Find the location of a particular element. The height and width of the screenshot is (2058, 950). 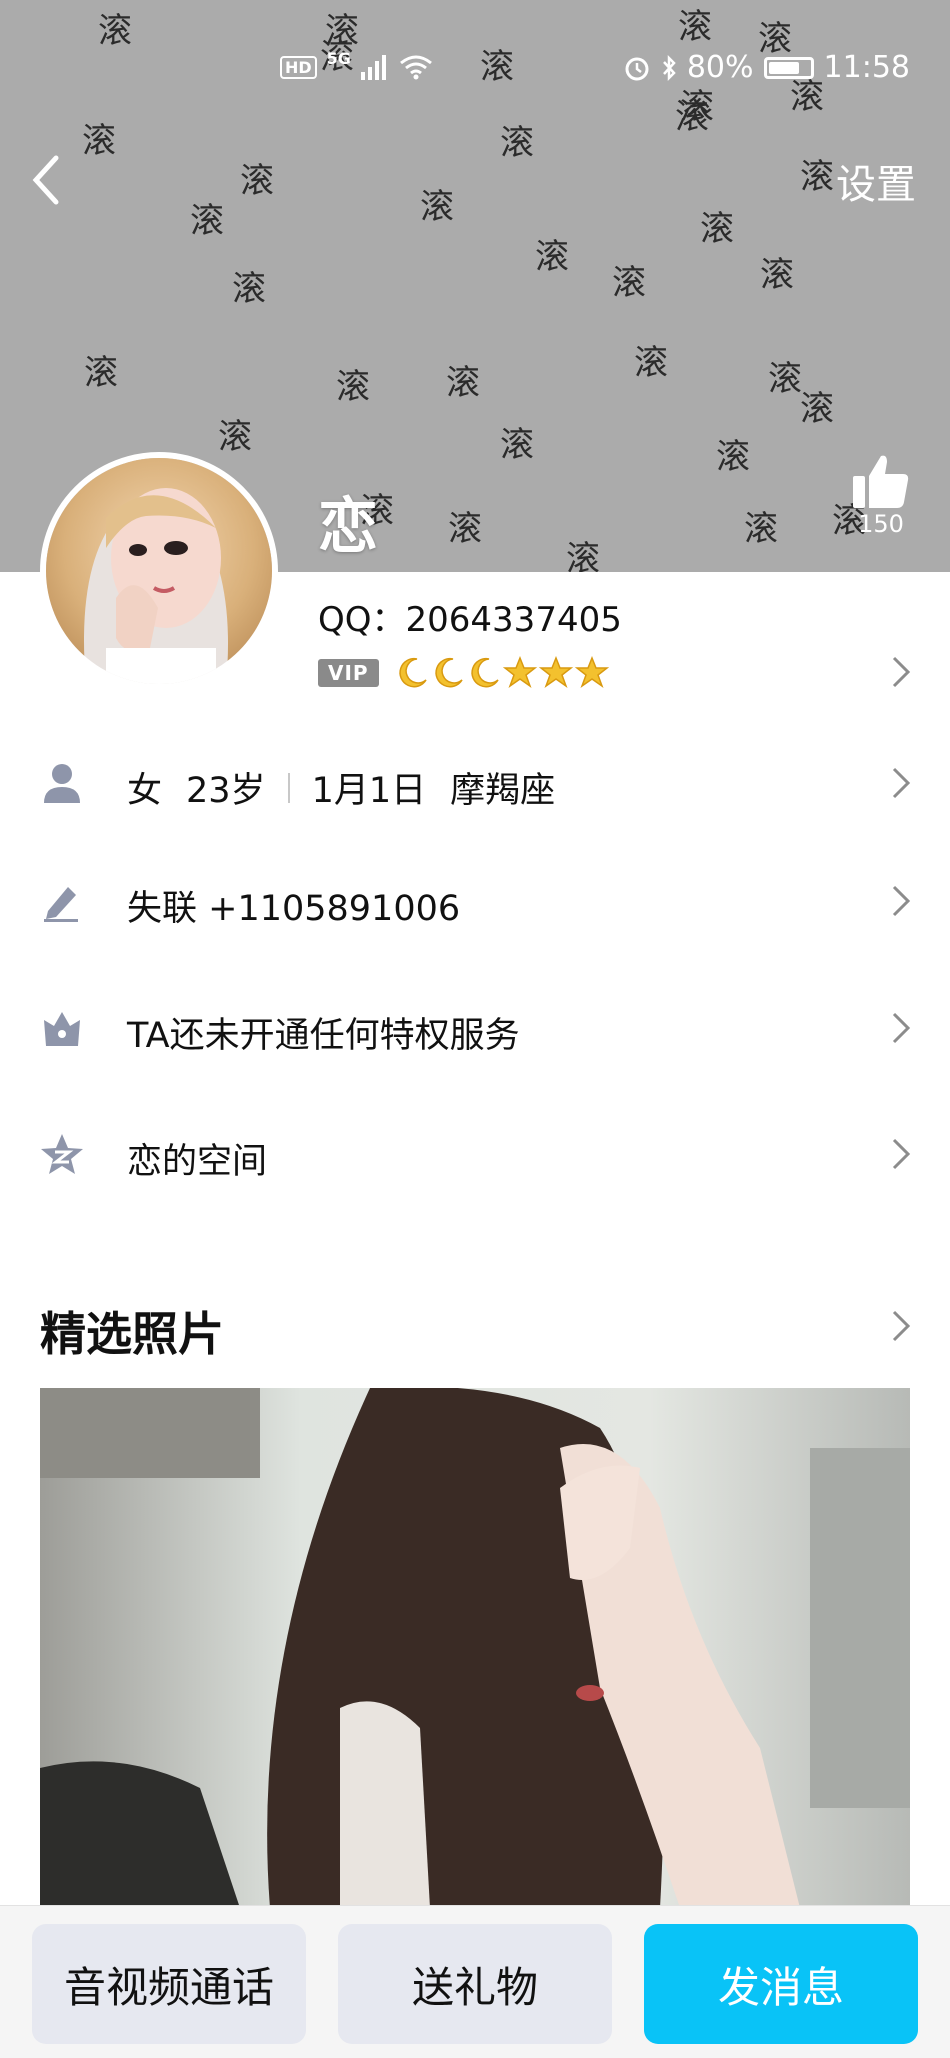

settings-button: 设置 is located at coordinates (876, 181).